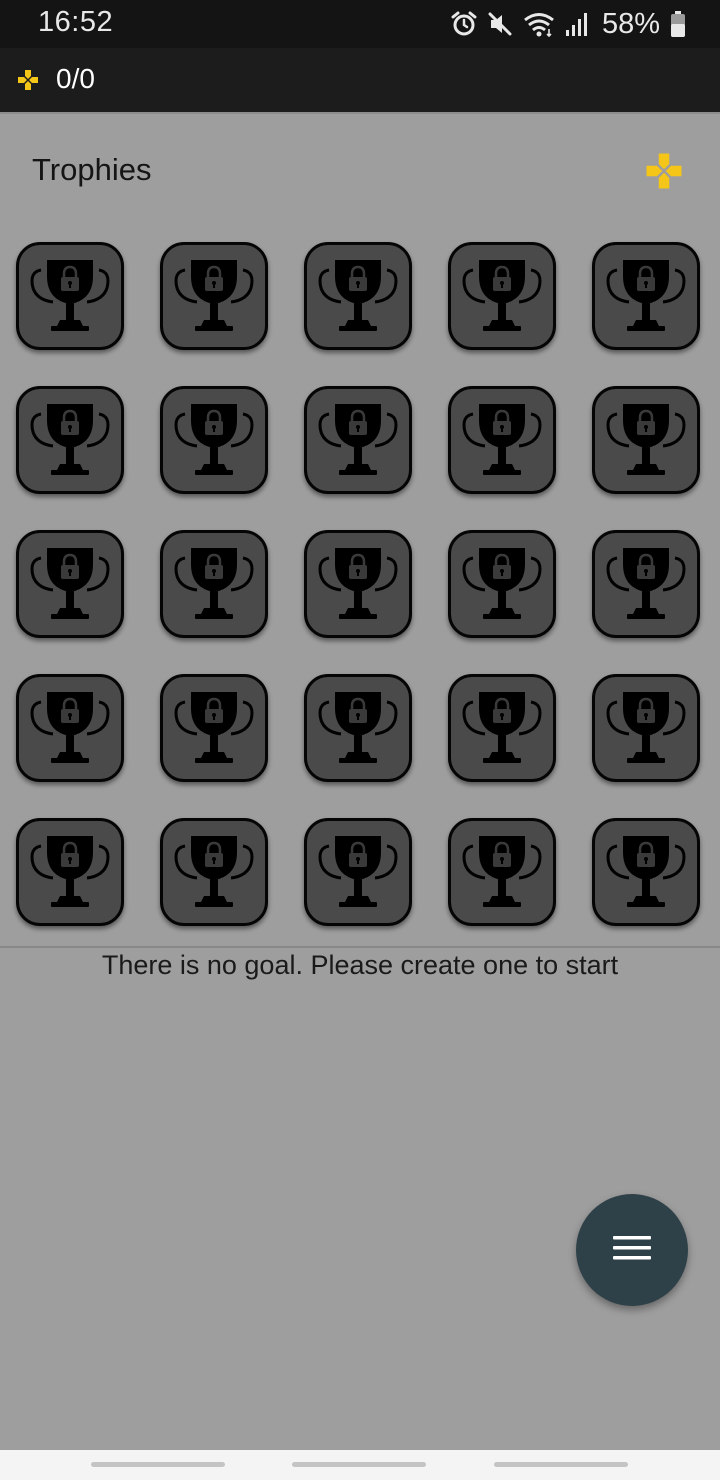 The image size is (720, 1480). I want to click on signal-icon, so click(577, 24).